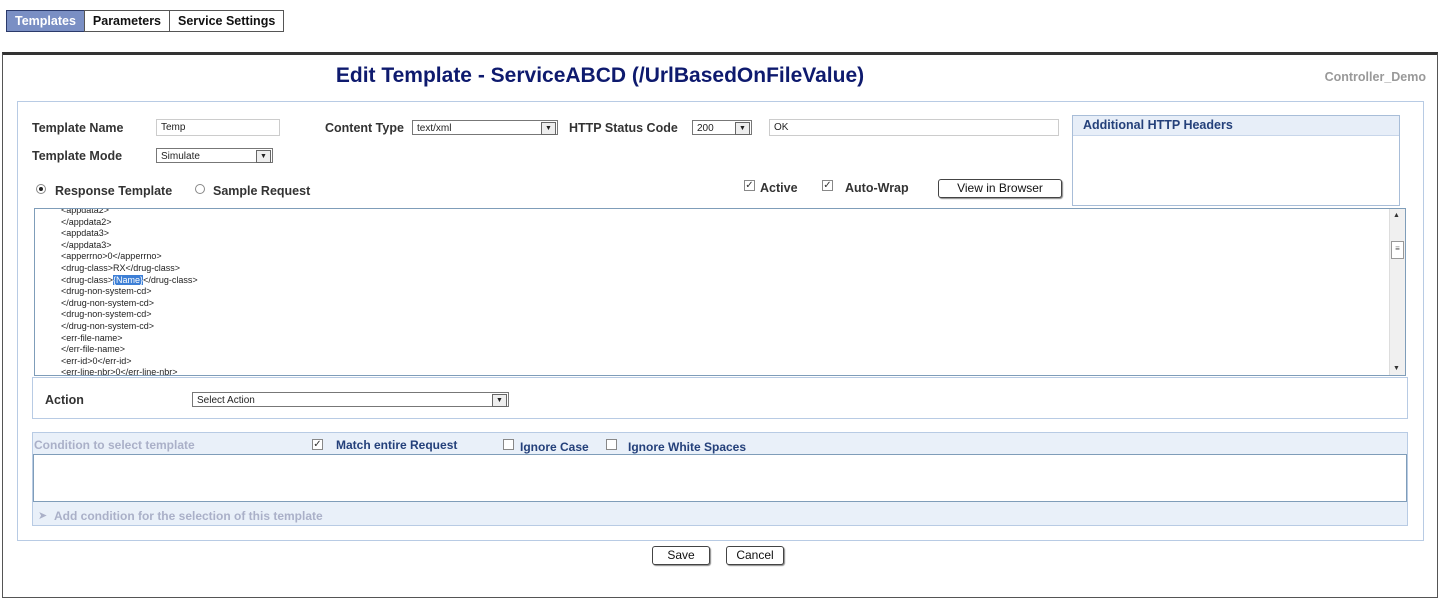  I want to click on additional-headers-panel: Additional HTTP Headers, so click(1236, 160).